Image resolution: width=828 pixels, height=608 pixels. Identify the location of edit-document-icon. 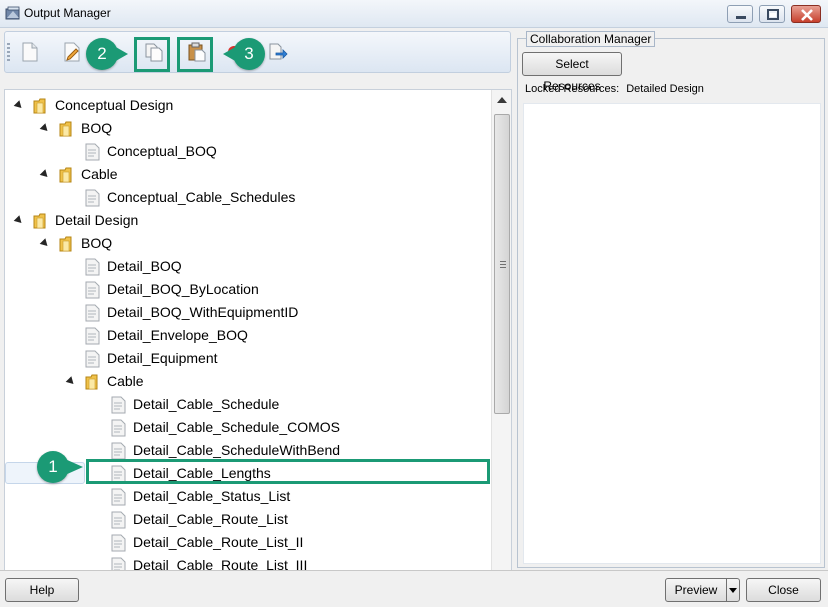
(72, 52).